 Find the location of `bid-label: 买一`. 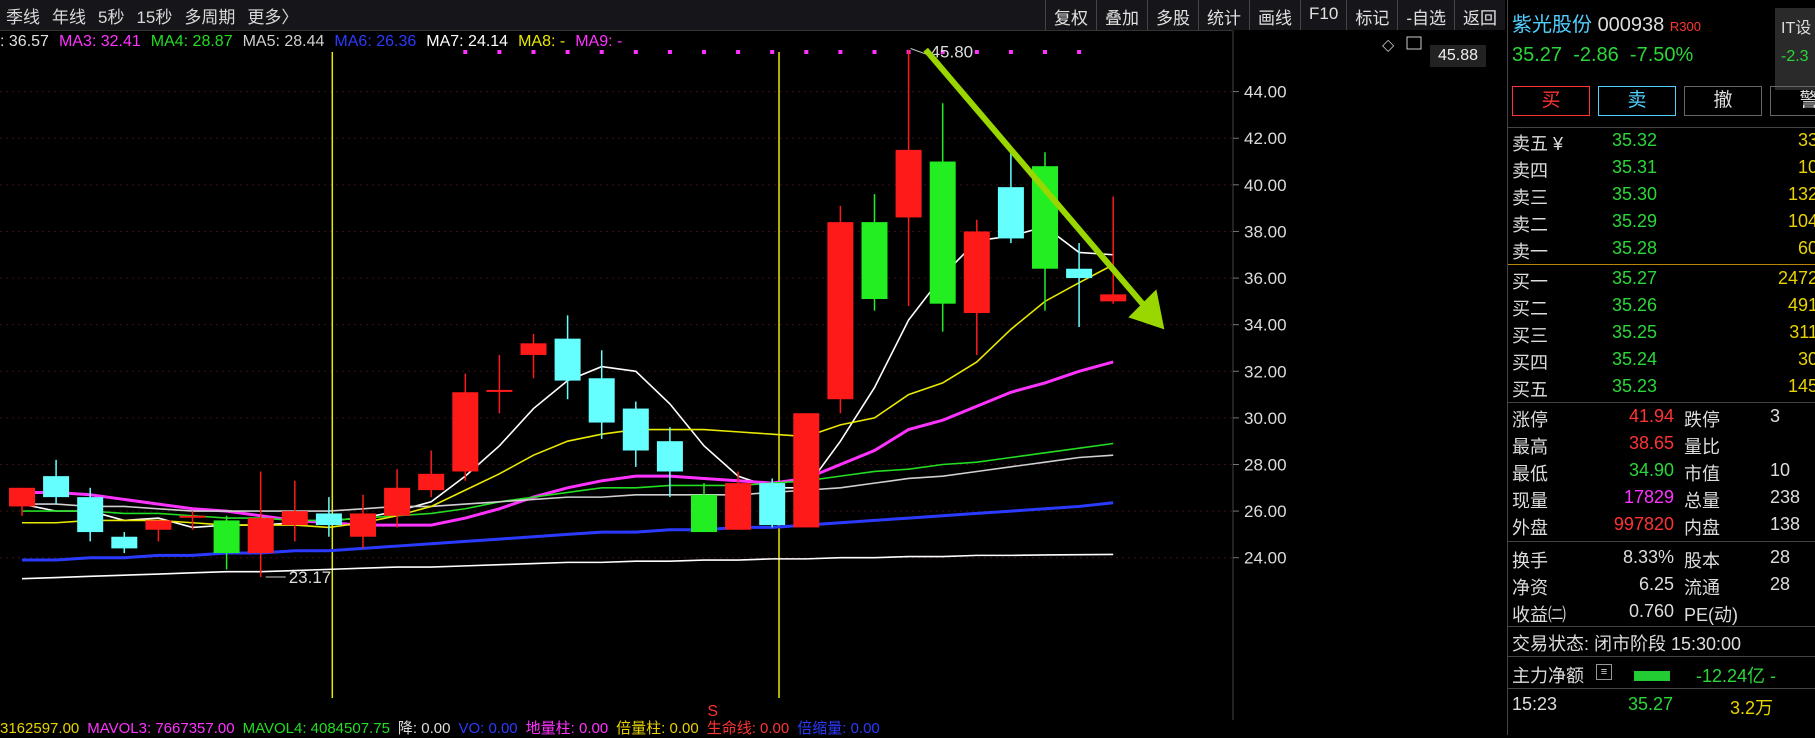

bid-label: 买一 is located at coordinates (1530, 282).